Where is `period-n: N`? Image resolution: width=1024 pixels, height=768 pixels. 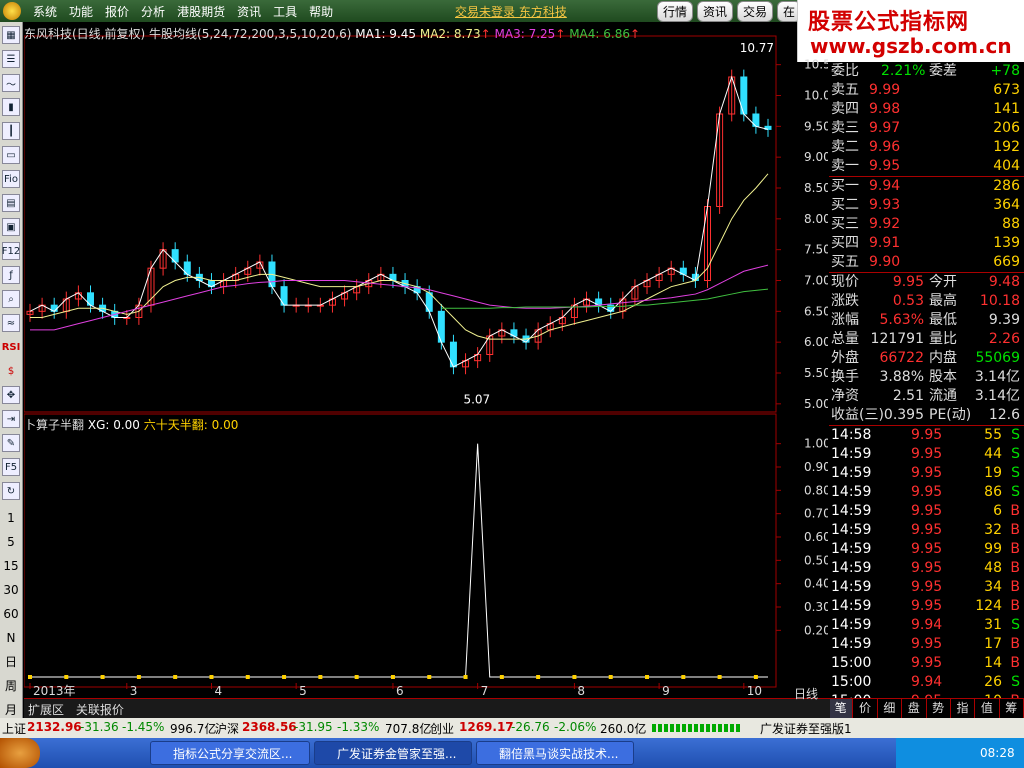
period-n: N is located at coordinates (11, 638).